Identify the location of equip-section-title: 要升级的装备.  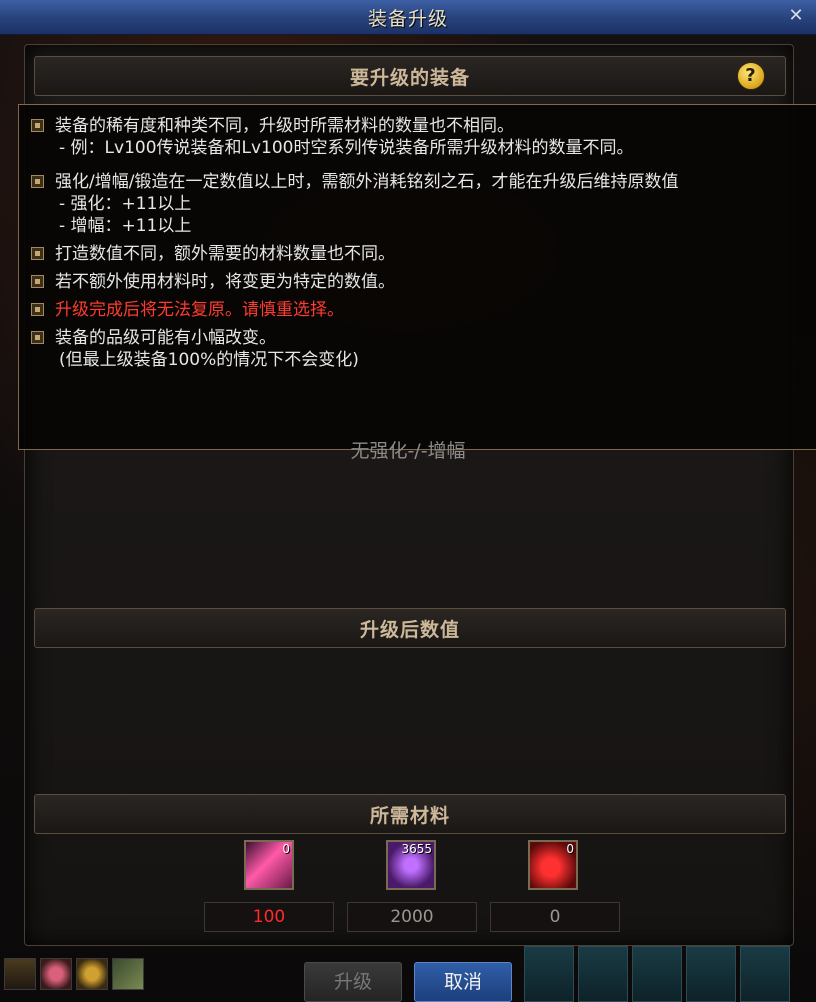
(409, 77).